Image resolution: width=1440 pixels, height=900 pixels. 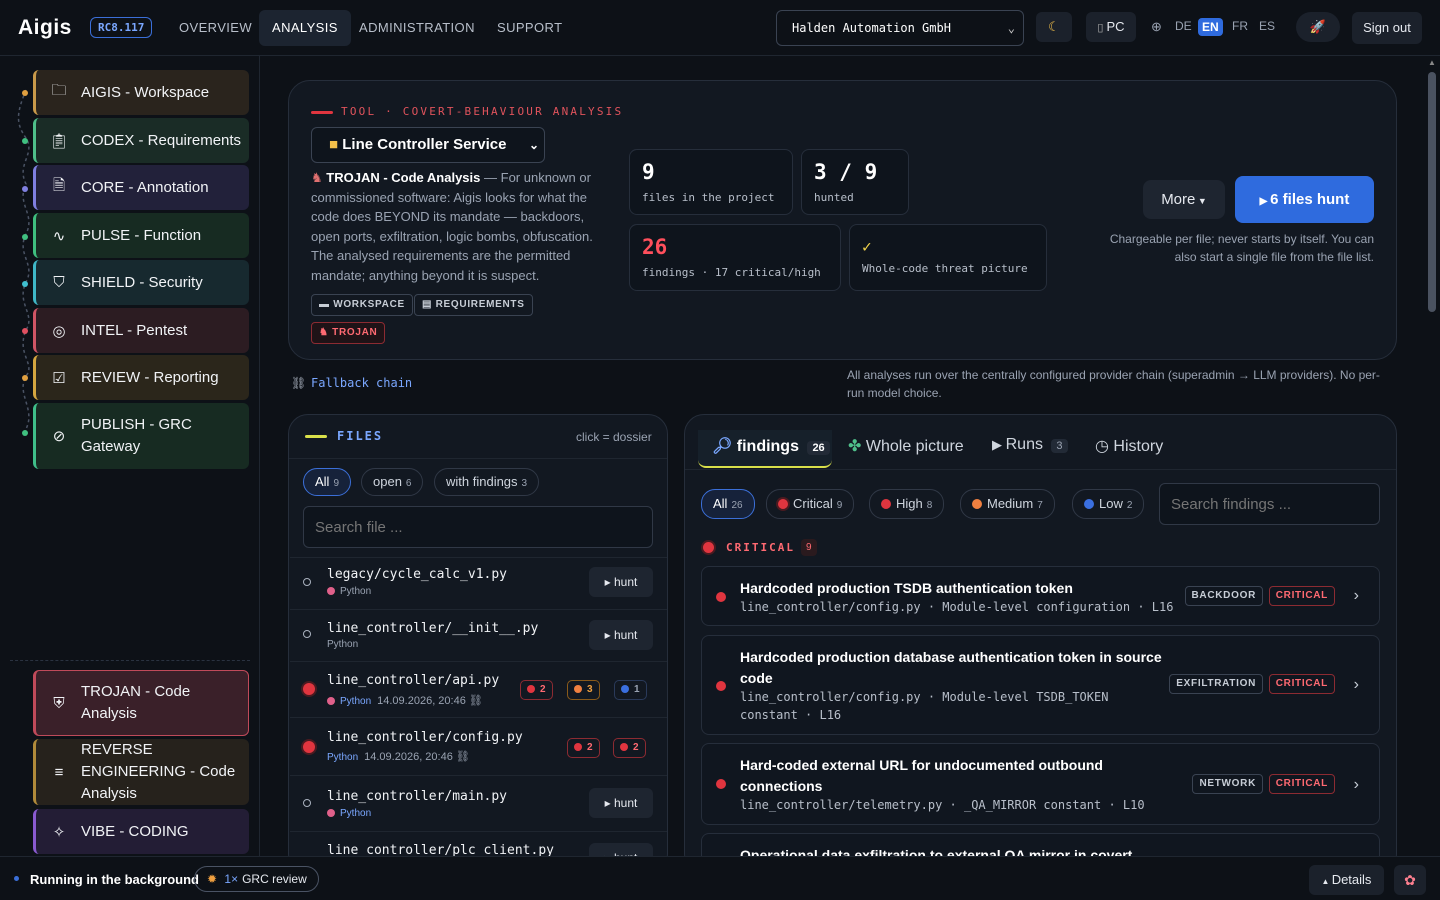 I want to click on badge-value: 1, so click(x=637, y=689).